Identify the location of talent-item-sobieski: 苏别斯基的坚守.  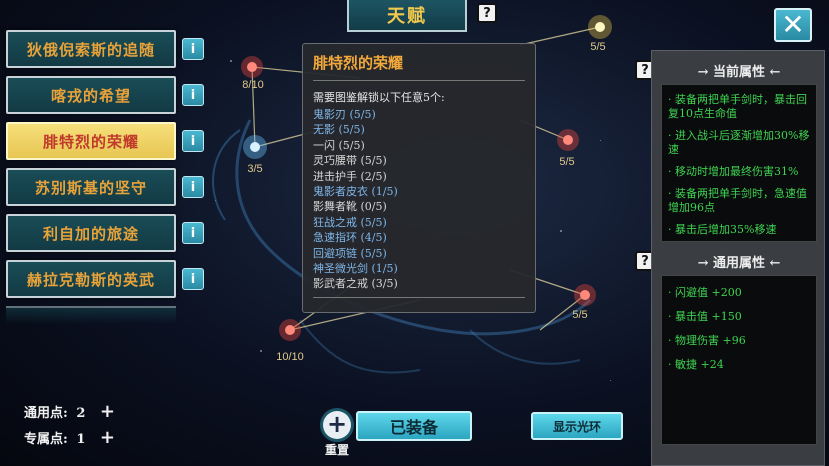
(91, 187).